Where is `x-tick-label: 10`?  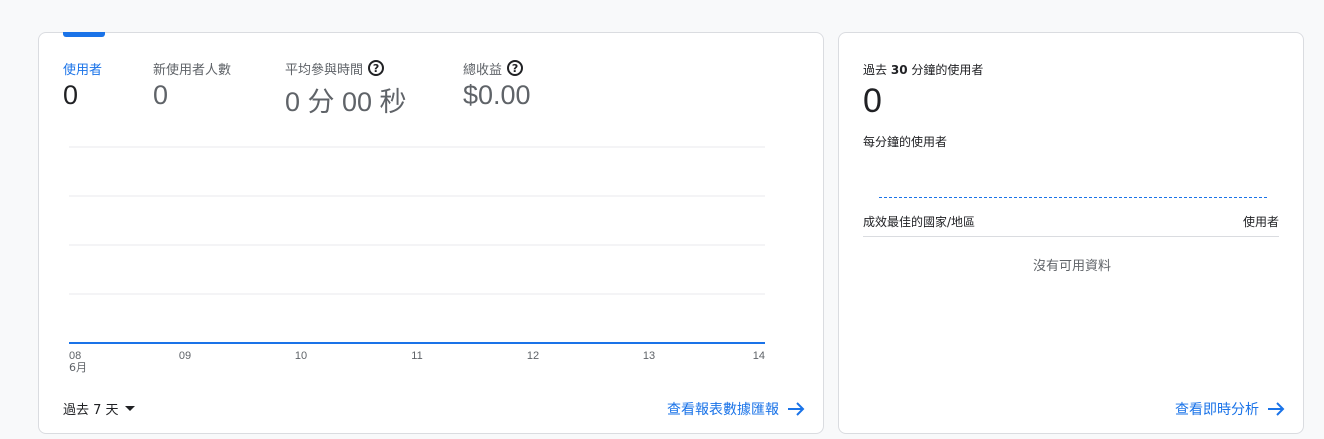 x-tick-label: 10 is located at coordinates (301, 356).